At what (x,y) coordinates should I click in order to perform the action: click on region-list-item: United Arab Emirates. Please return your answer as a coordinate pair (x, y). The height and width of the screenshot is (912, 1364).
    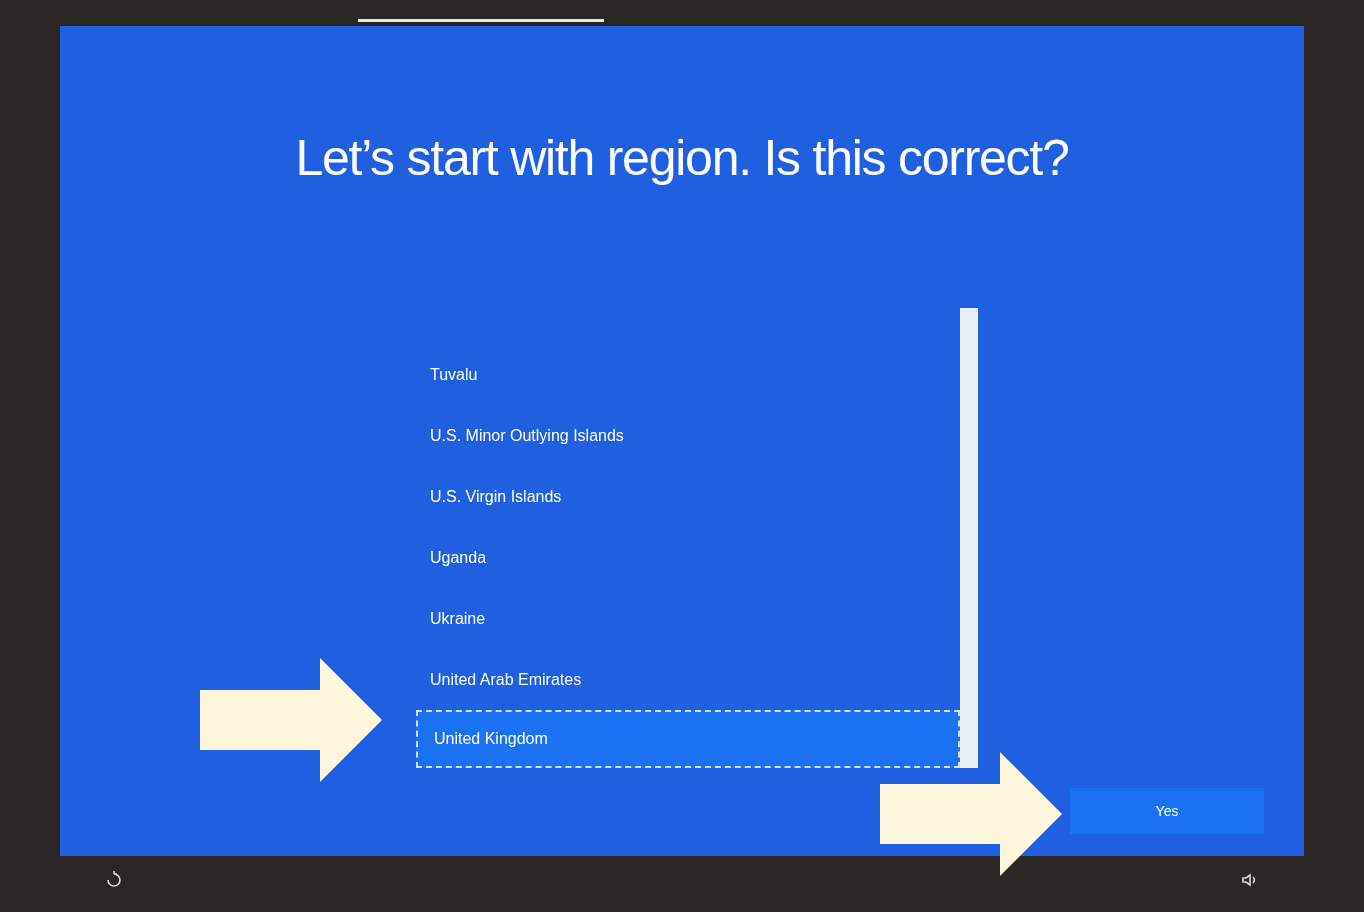
    Looking at the image, I should click on (688, 679).